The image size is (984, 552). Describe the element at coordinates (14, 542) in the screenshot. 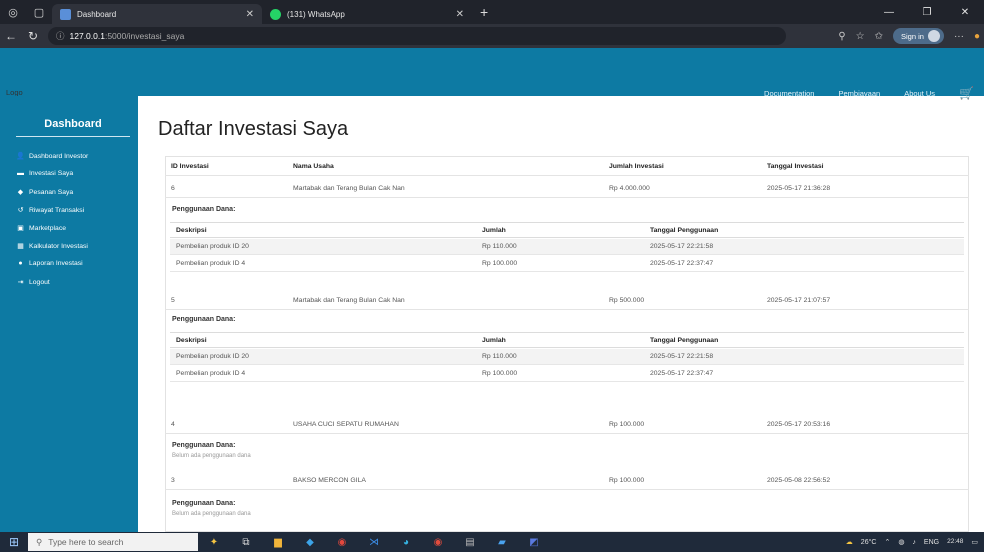

I see `windows-start-icon: ⊞` at that location.